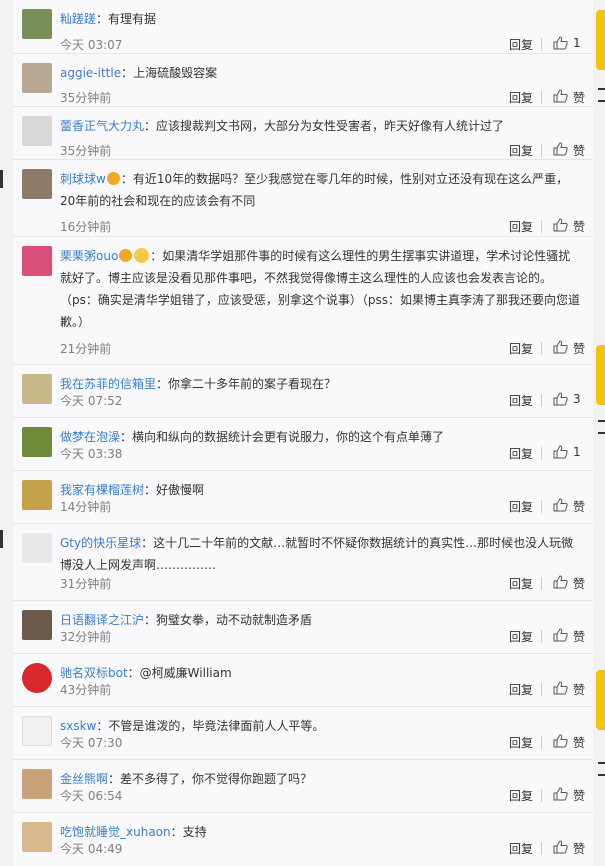  Describe the element at coordinates (86, 584) in the screenshot. I see `timestamp: 31分钟前` at that location.